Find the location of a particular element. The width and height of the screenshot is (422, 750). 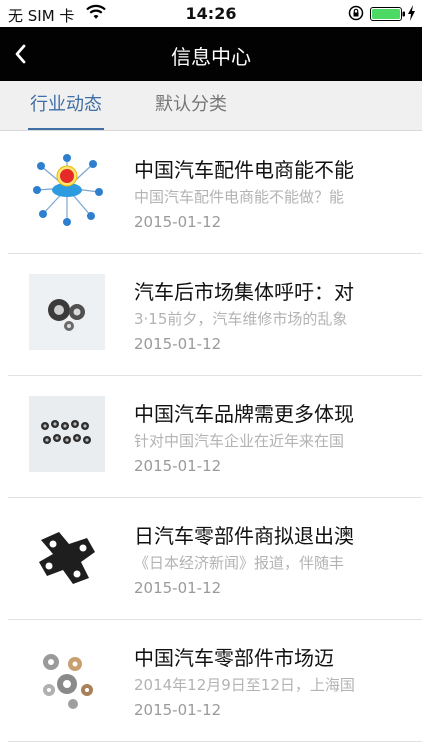

charging-bolt-icon is located at coordinates (411, 13).